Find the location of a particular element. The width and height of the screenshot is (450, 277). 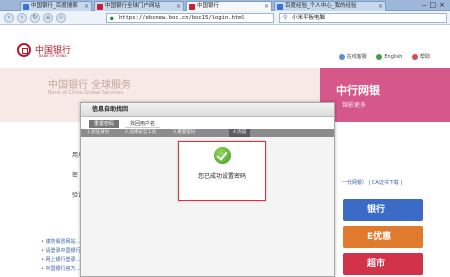

success-message: 您已成功设置密码 is located at coordinates (221, 176).